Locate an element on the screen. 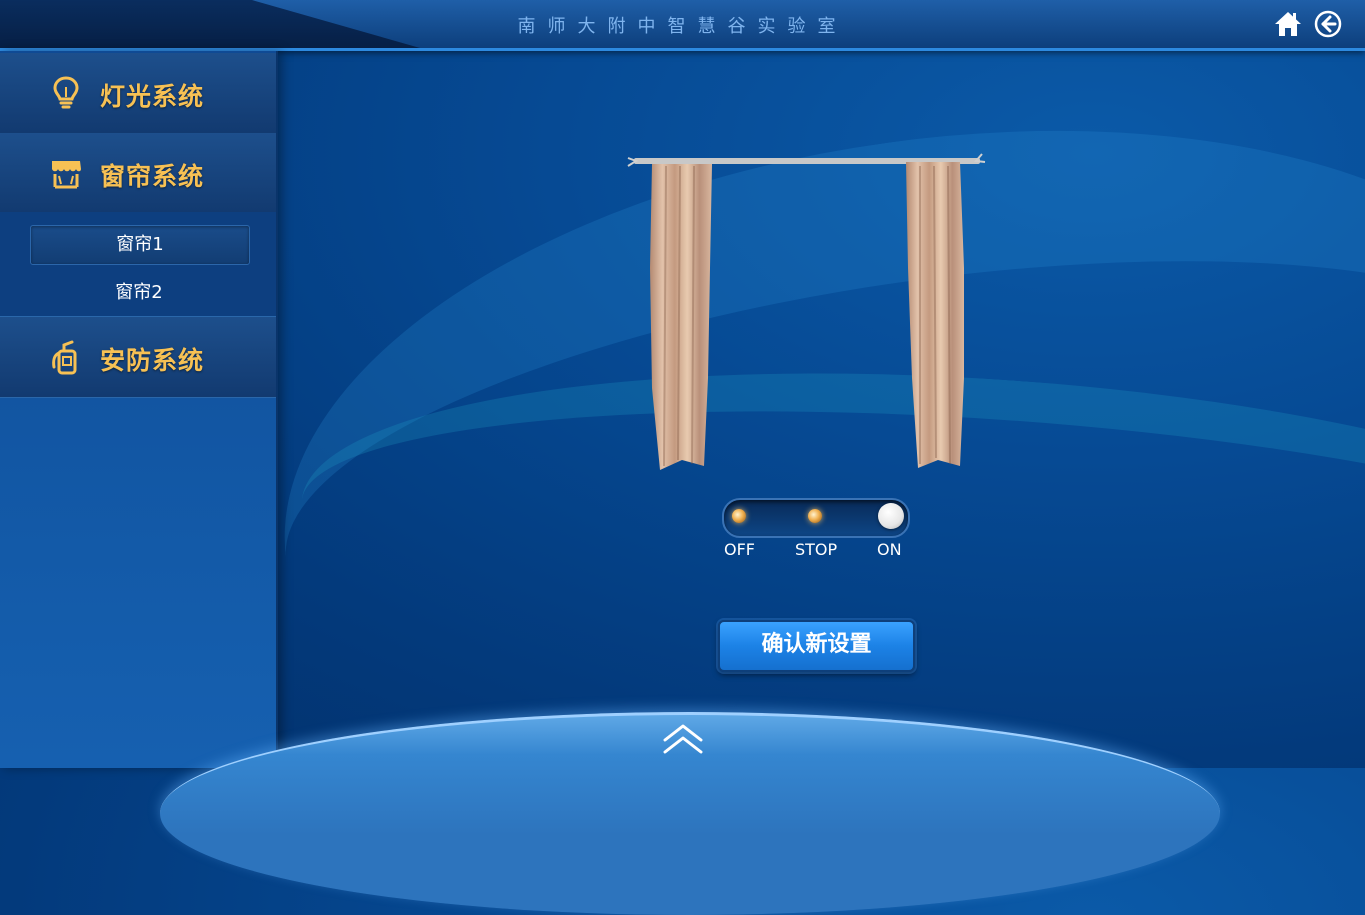 Image resolution: width=1365 pixels, height=915 pixels. sidebar-item-security: 安防系统 is located at coordinates (138, 357).